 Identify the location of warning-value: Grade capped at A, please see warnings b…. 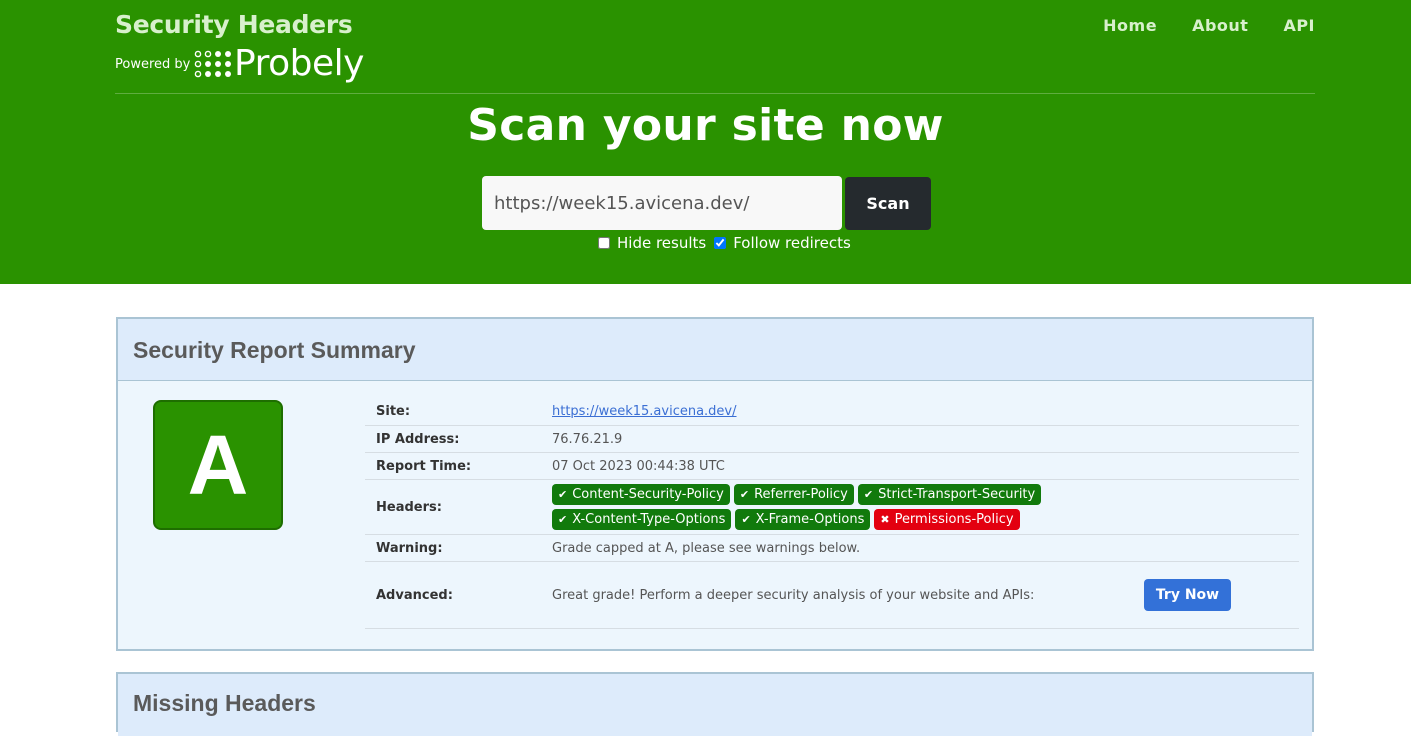
(706, 548).